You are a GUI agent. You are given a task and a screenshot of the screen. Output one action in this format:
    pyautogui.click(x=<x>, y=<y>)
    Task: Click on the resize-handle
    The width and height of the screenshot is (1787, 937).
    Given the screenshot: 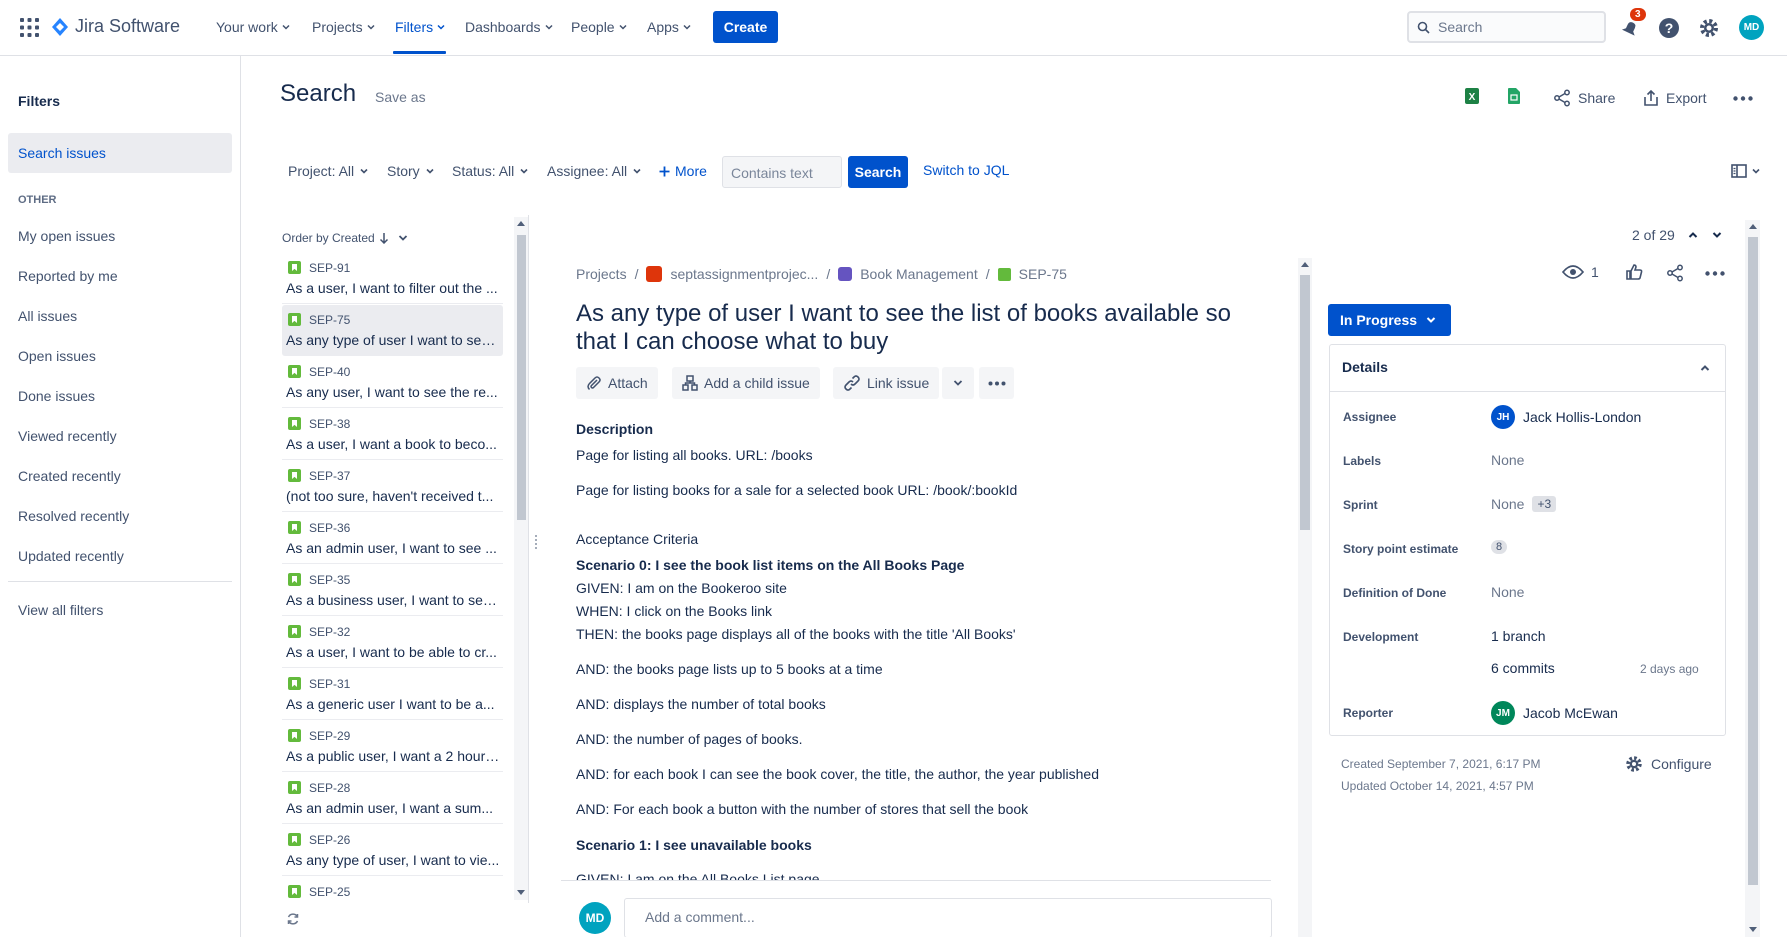 What is the action you would take?
    pyautogui.click(x=536, y=542)
    